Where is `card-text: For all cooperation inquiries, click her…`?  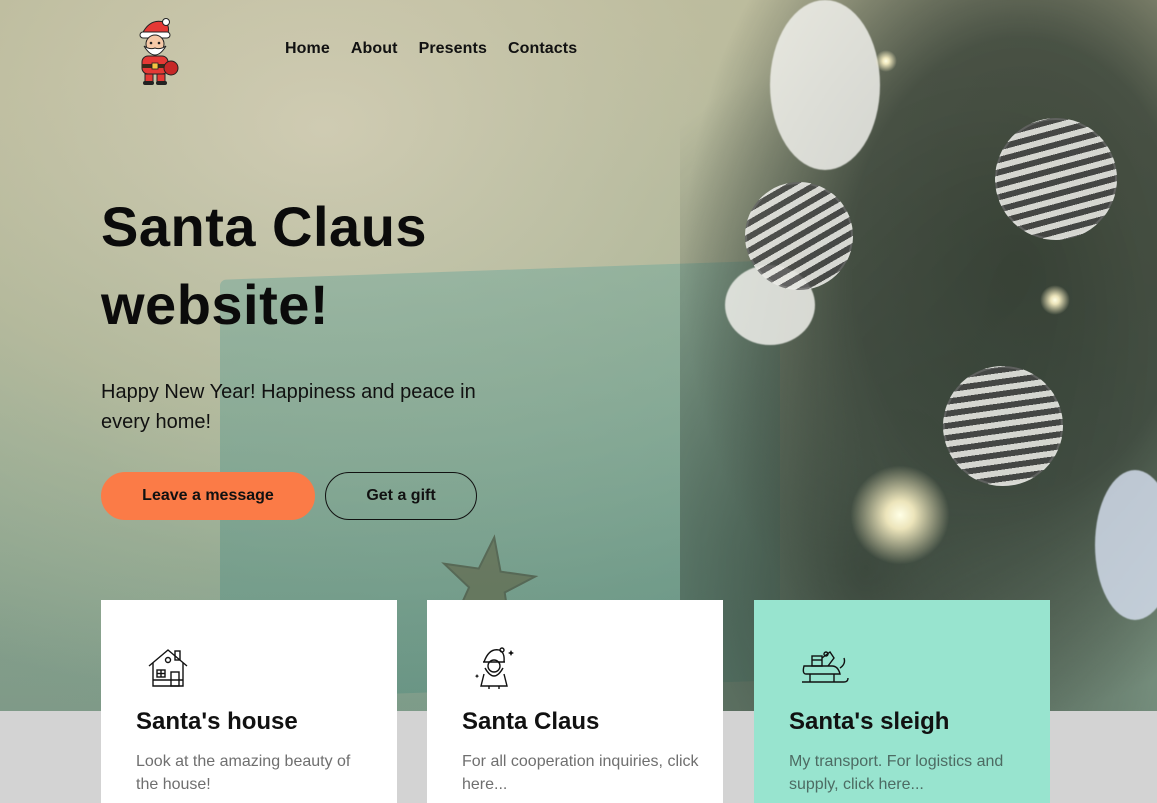 card-text: For all cooperation inquiries, click her… is located at coordinates (580, 773).